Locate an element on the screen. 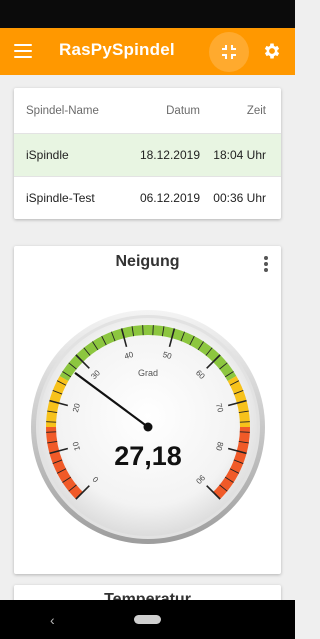 This screenshot has height=639, width=320. card-title: Neigung is located at coordinates (147, 261).